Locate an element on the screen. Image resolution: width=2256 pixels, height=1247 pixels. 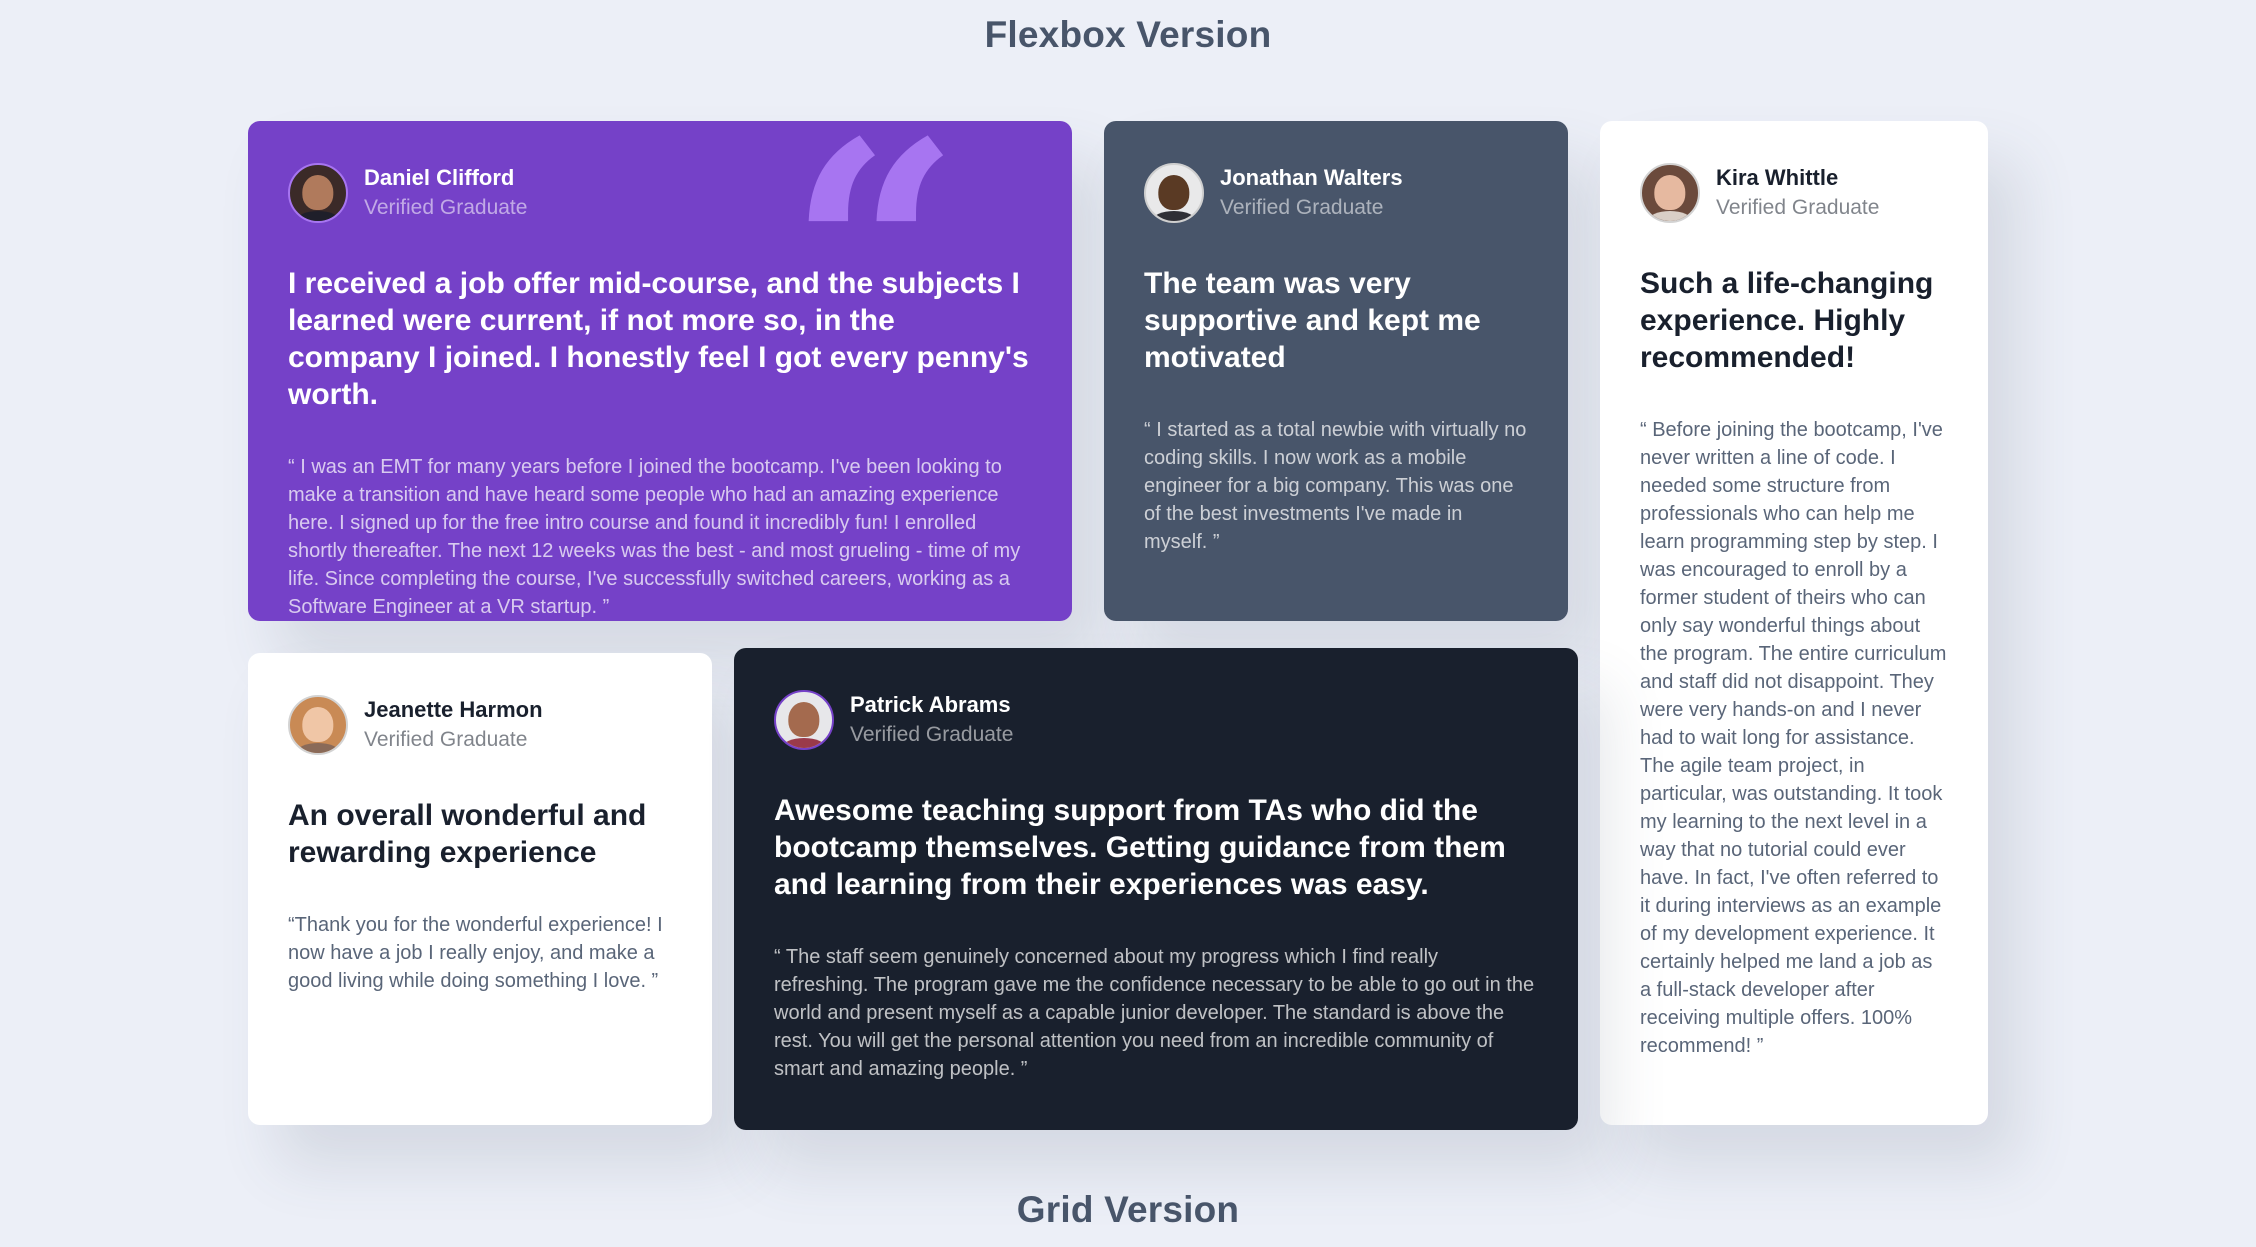
testimonial-author: Jeanette Harmon Verified Graduate is located at coordinates (480, 725).